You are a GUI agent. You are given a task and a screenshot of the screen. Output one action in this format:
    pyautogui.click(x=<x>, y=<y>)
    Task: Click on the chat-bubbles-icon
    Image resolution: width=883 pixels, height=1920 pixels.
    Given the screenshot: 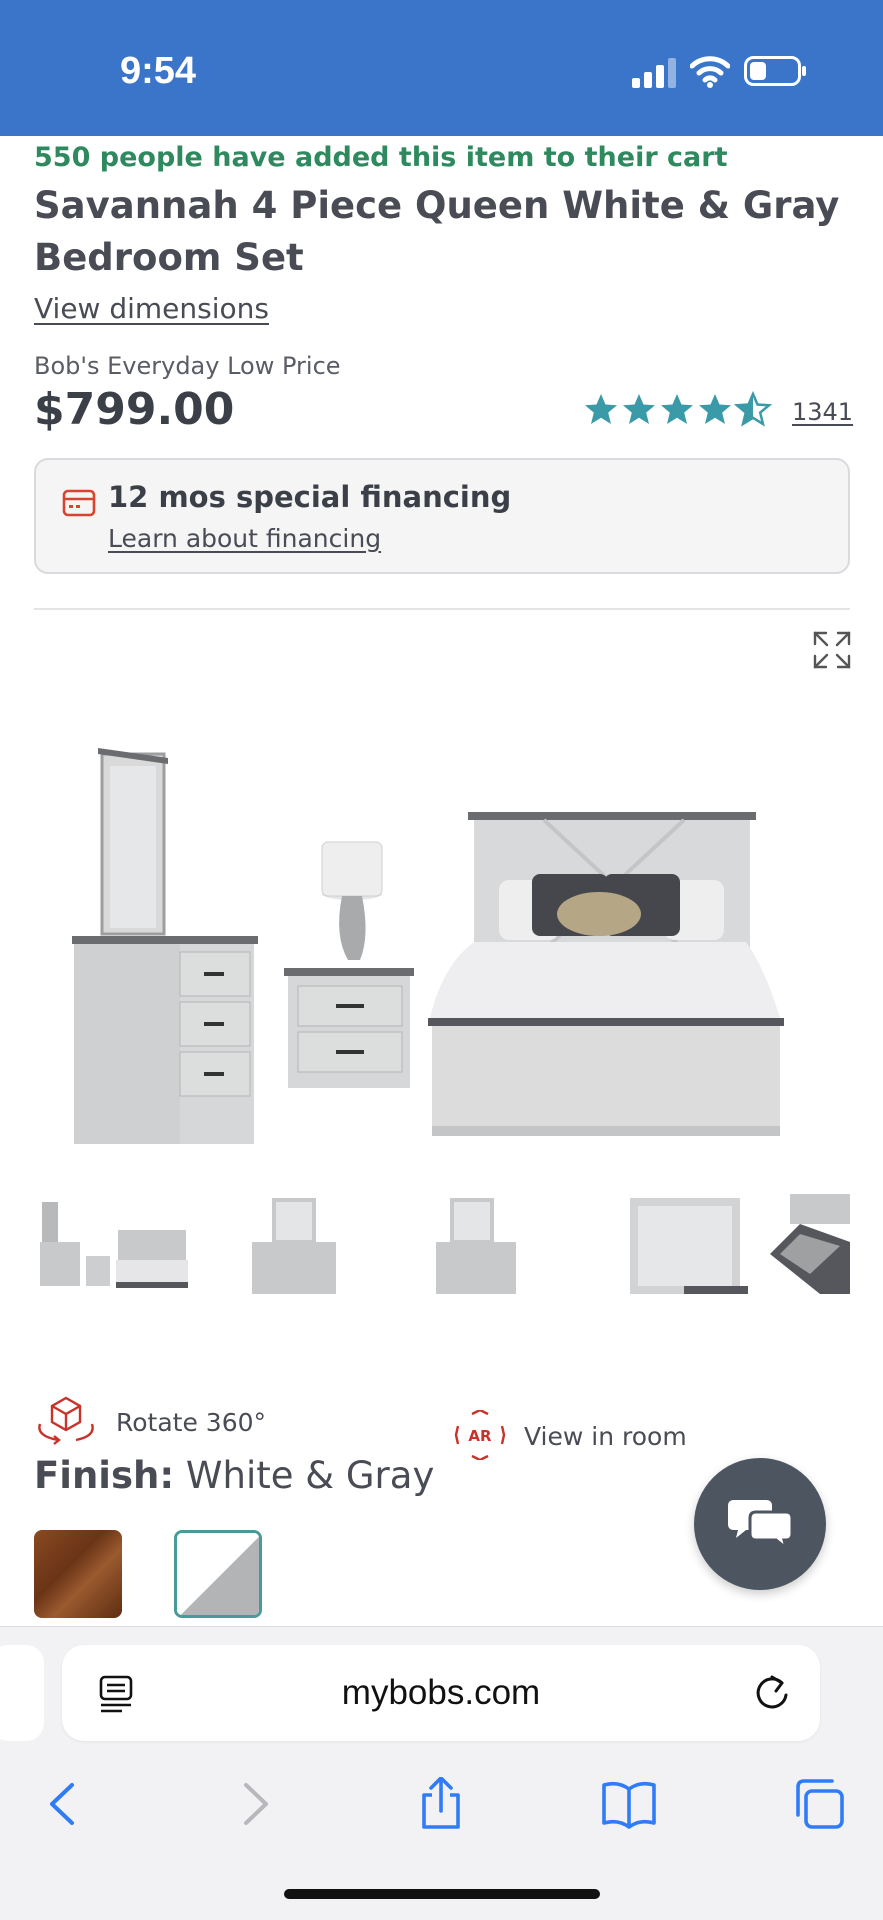 What is the action you would take?
    pyautogui.click(x=761, y=1526)
    